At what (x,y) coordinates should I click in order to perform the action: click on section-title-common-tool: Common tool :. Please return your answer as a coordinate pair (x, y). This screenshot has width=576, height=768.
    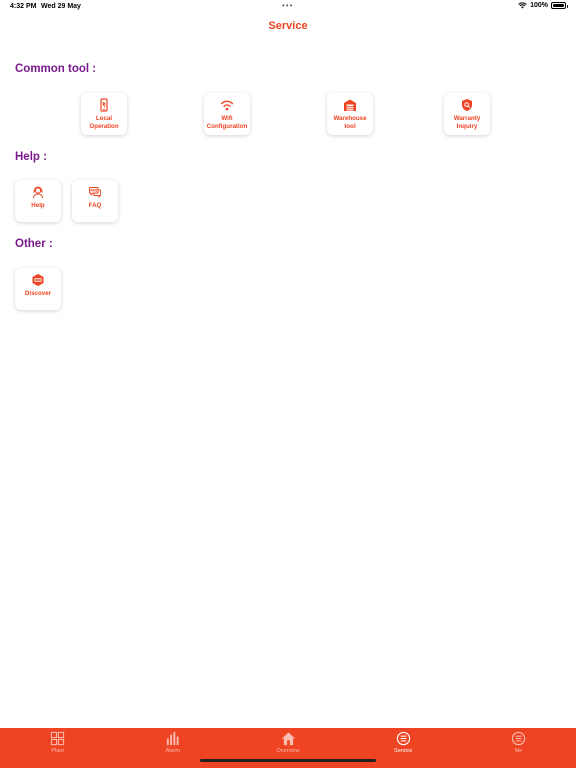
    Looking at the image, I should click on (56, 69).